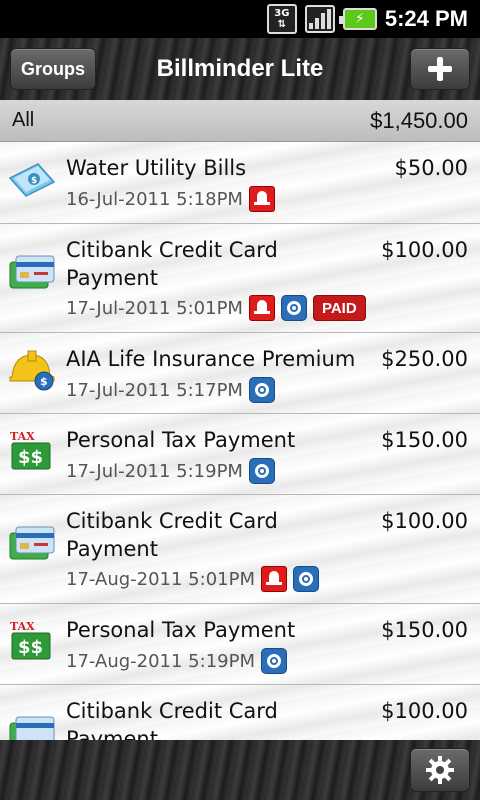 The width and height of the screenshot is (480, 800). What do you see at coordinates (431, 168) in the screenshot?
I see `bill-amount: $50.00` at bounding box center [431, 168].